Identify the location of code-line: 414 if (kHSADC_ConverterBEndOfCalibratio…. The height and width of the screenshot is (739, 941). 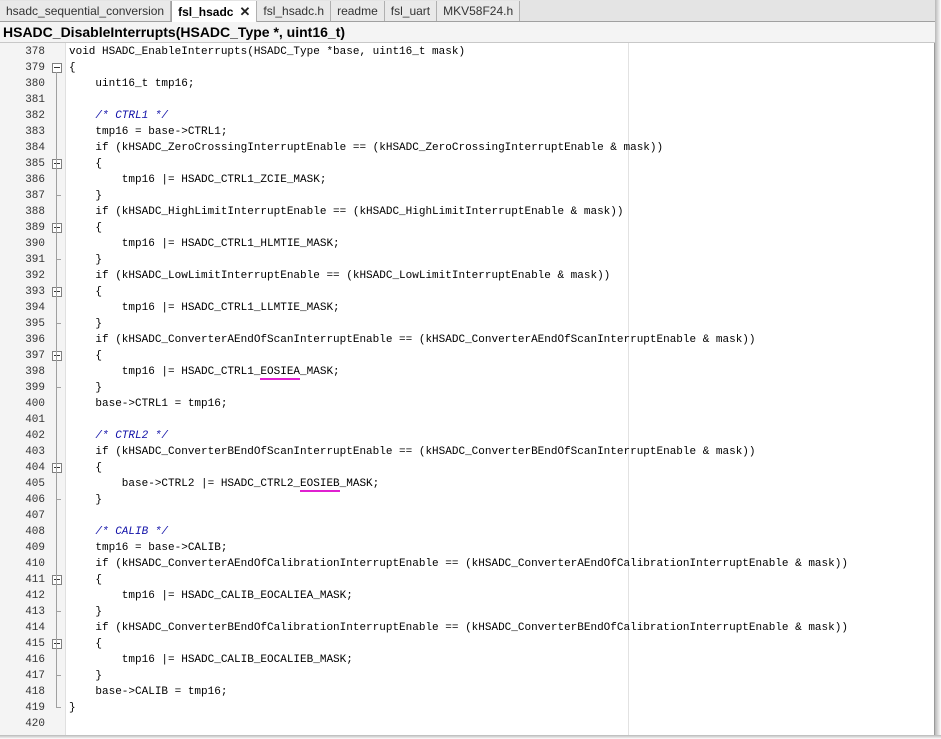
(467, 628).